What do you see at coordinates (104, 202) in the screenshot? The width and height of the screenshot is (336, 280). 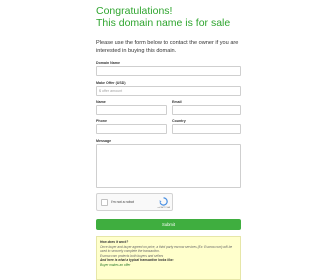 I see `recaptcha-checkbox` at bounding box center [104, 202].